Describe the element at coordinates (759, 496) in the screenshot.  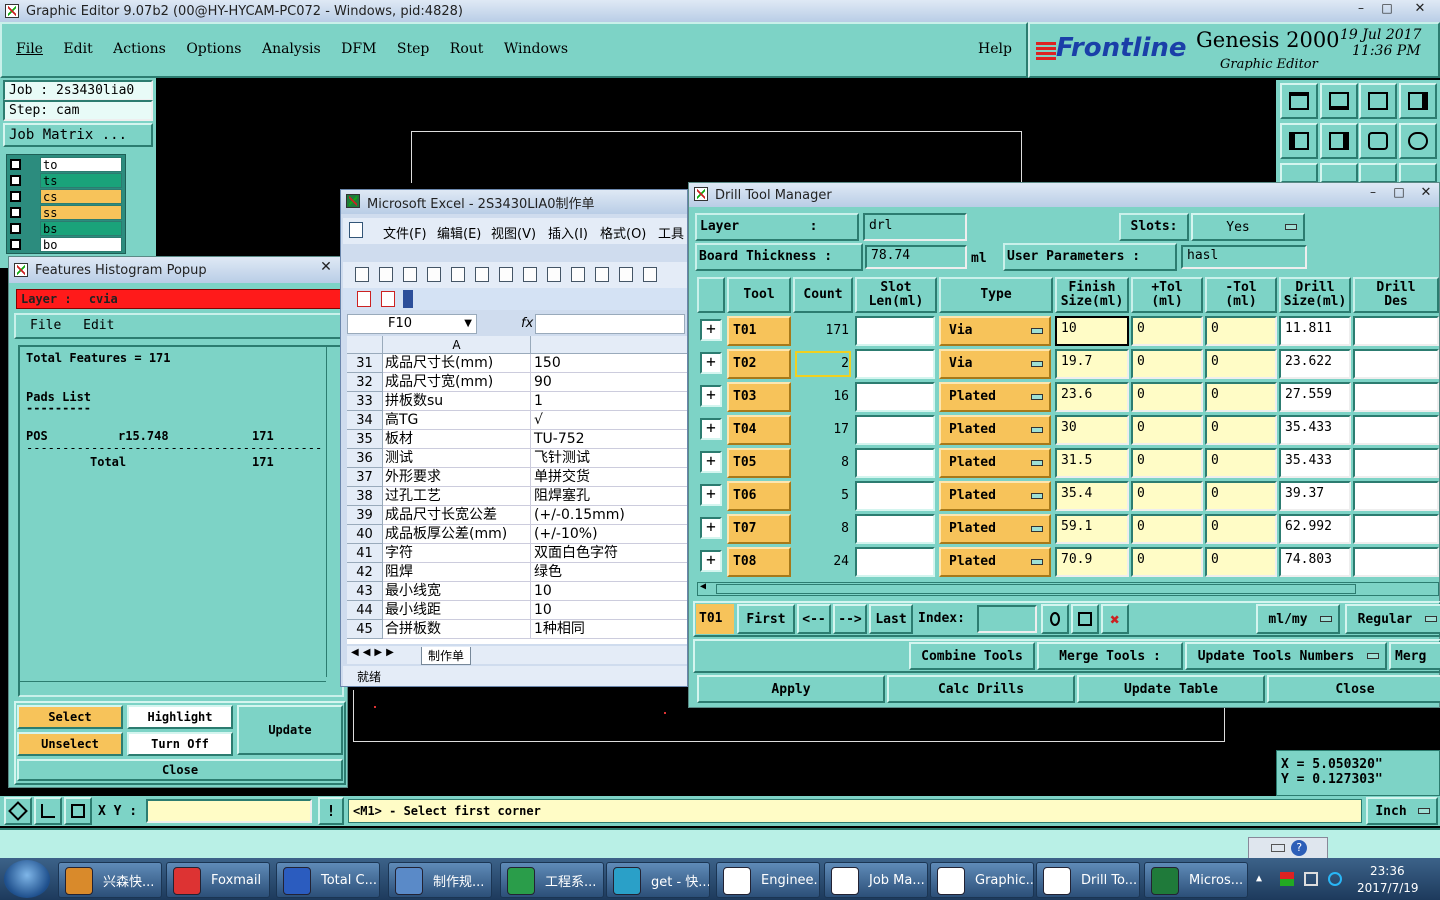
I see `tool-name: T06` at that location.